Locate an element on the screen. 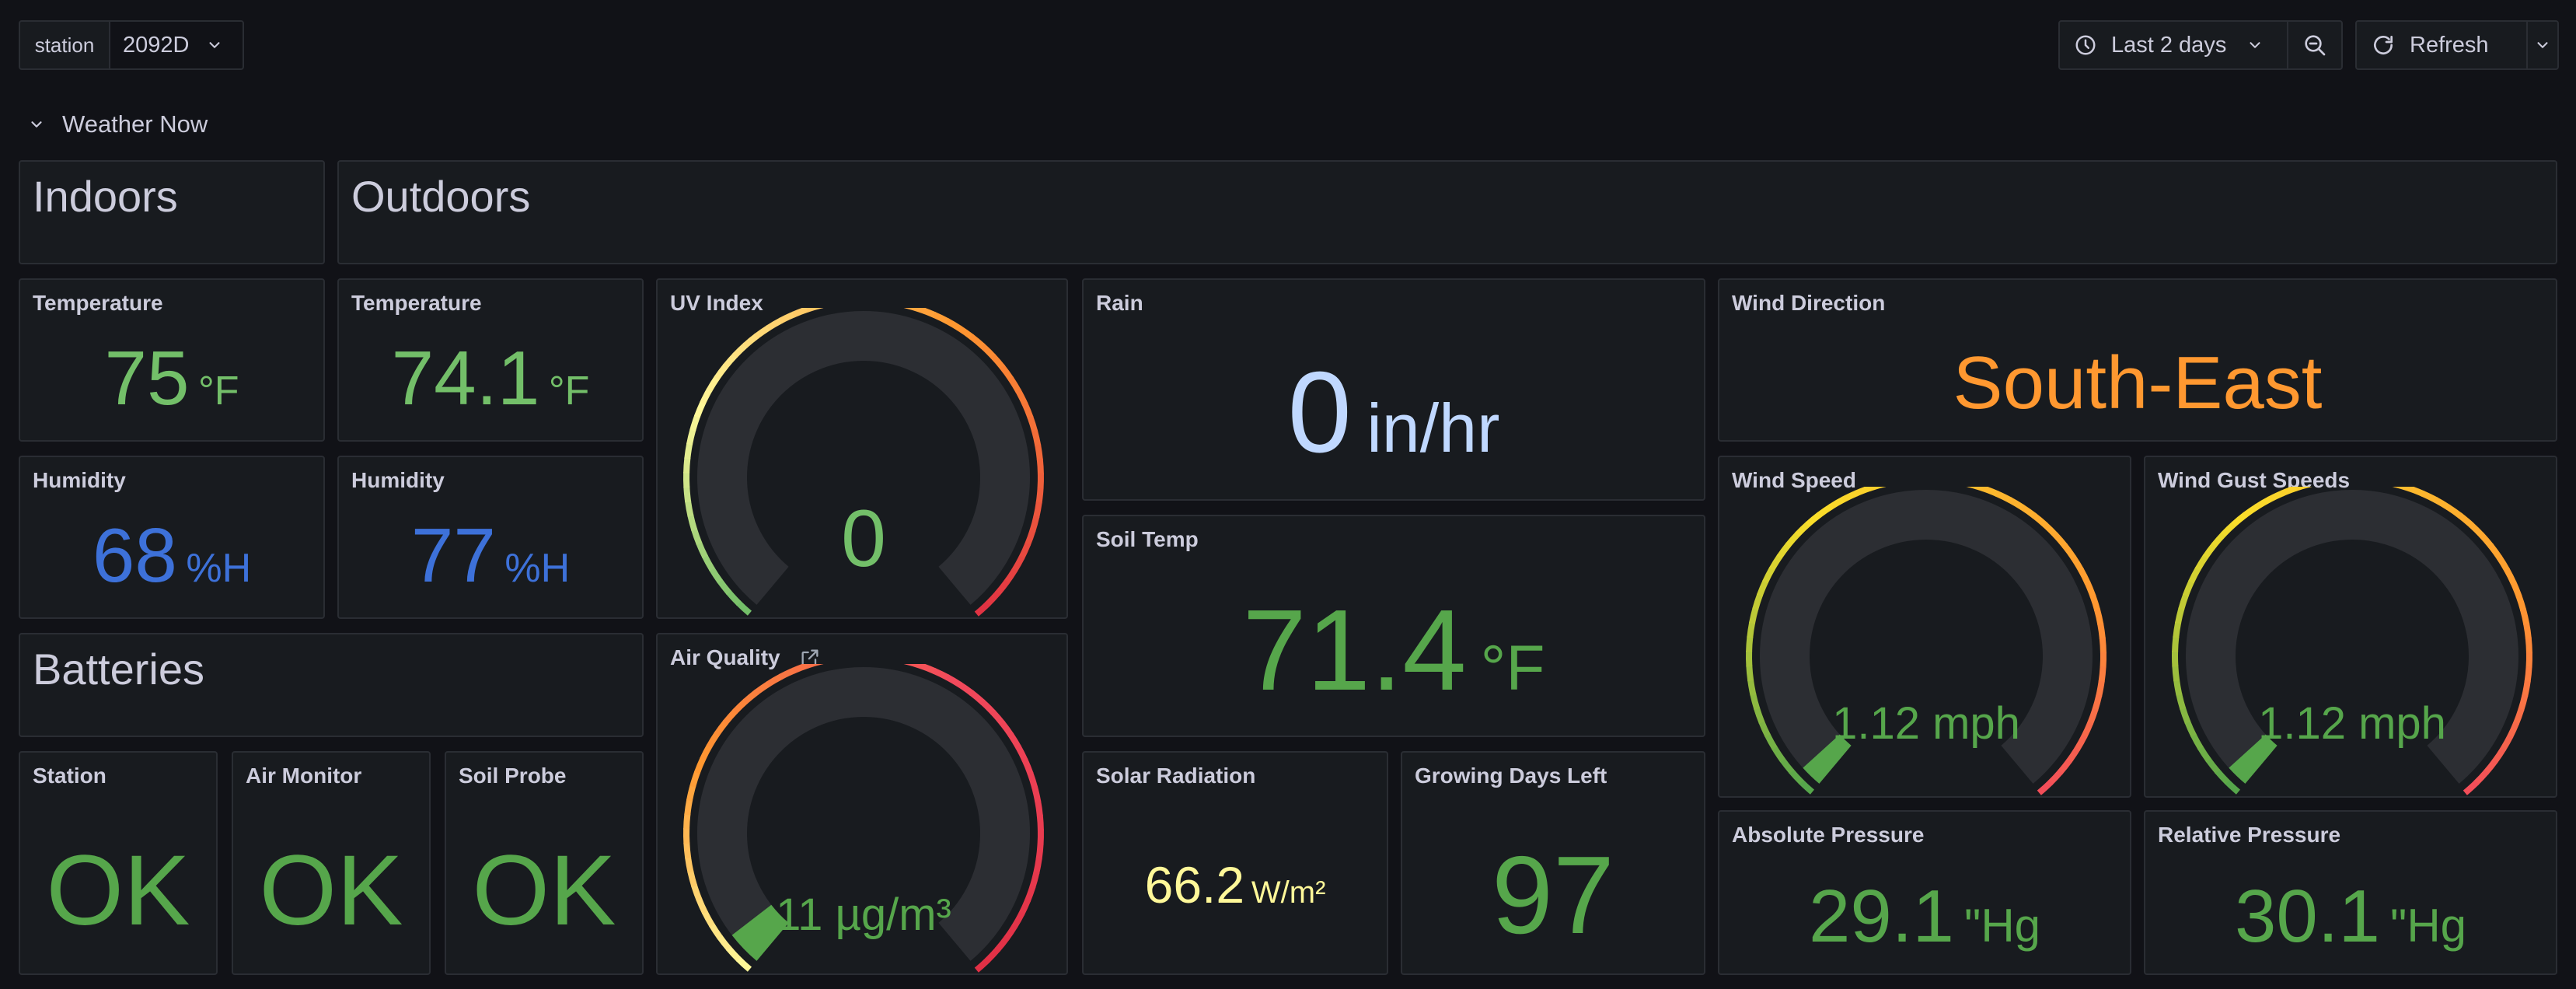 Image resolution: width=2576 pixels, height=989 pixels. outdoor-temperature-panel: Temperature 74.1 °F is located at coordinates (491, 360).